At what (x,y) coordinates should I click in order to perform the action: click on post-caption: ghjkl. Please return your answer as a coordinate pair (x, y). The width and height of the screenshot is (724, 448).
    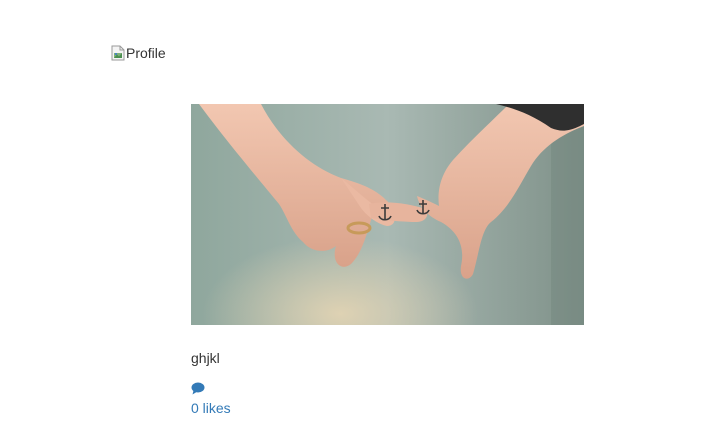
    Looking at the image, I should click on (205, 358).